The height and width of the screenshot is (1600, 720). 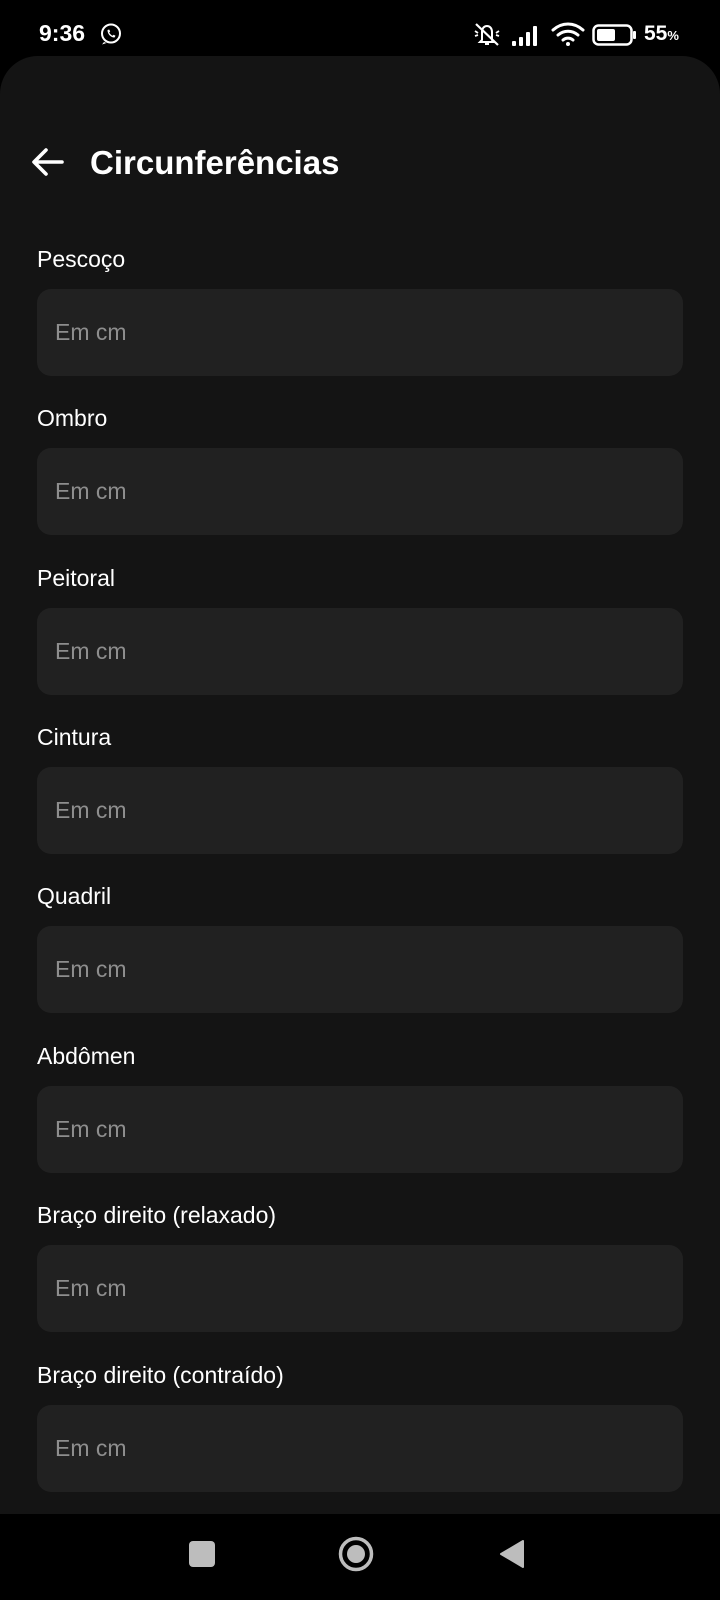 I want to click on battery-percentage: 55%, so click(x=661, y=33).